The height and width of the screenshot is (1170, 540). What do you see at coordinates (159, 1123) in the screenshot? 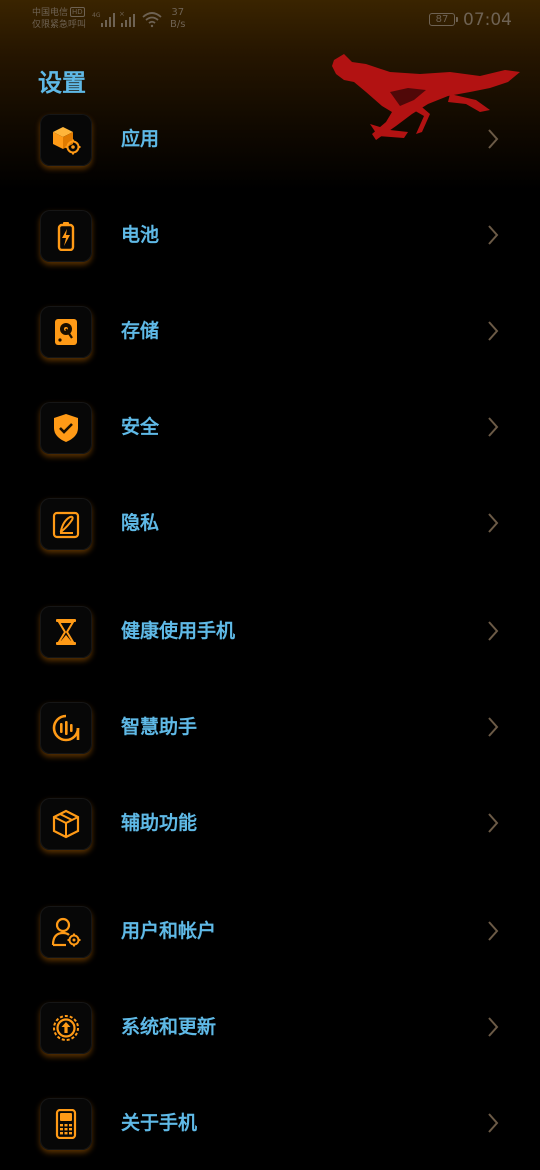
I see `settings-item-label: 关于手机` at bounding box center [159, 1123].